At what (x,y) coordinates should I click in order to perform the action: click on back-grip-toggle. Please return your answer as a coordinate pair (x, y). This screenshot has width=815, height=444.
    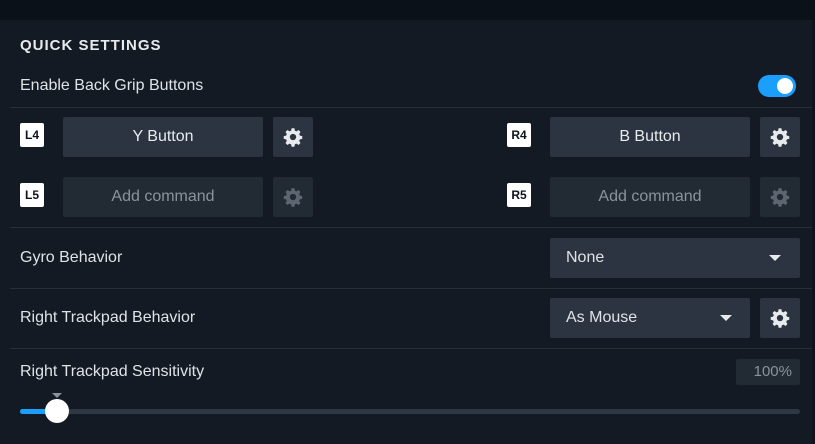
    Looking at the image, I should click on (777, 86).